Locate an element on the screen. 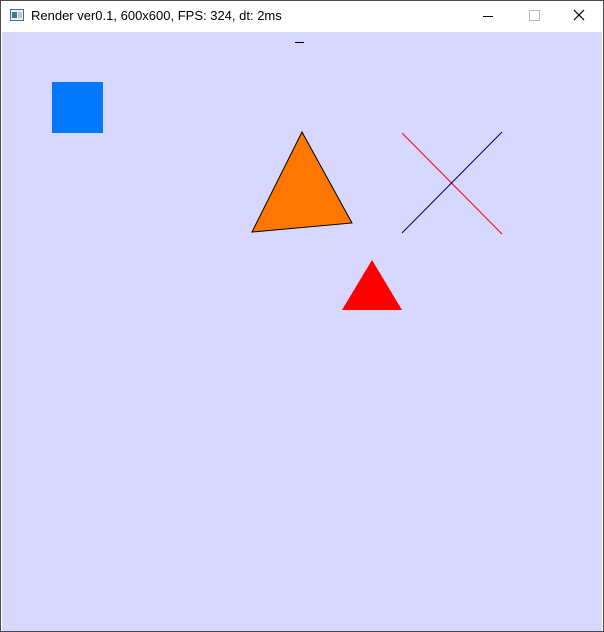 Image resolution: width=604 pixels, height=632 pixels. blue-square is located at coordinates (77, 107).